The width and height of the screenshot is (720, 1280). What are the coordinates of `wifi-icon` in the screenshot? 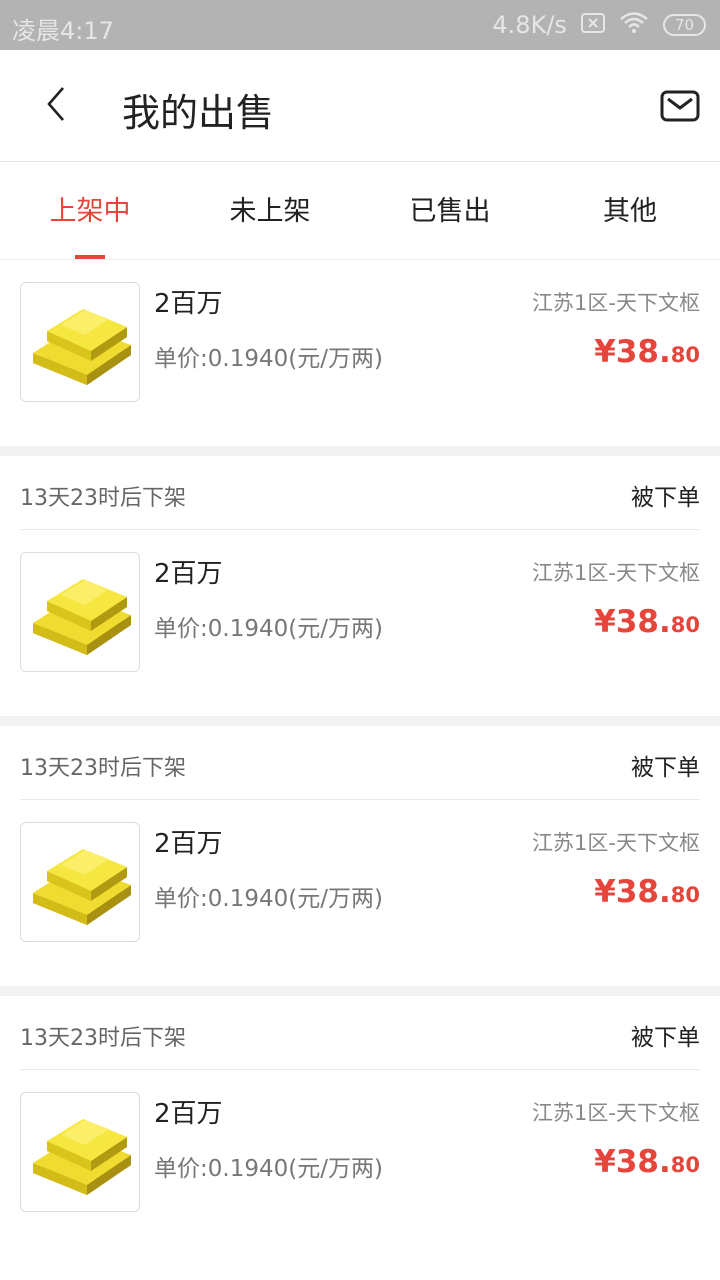 It's located at (634, 25).